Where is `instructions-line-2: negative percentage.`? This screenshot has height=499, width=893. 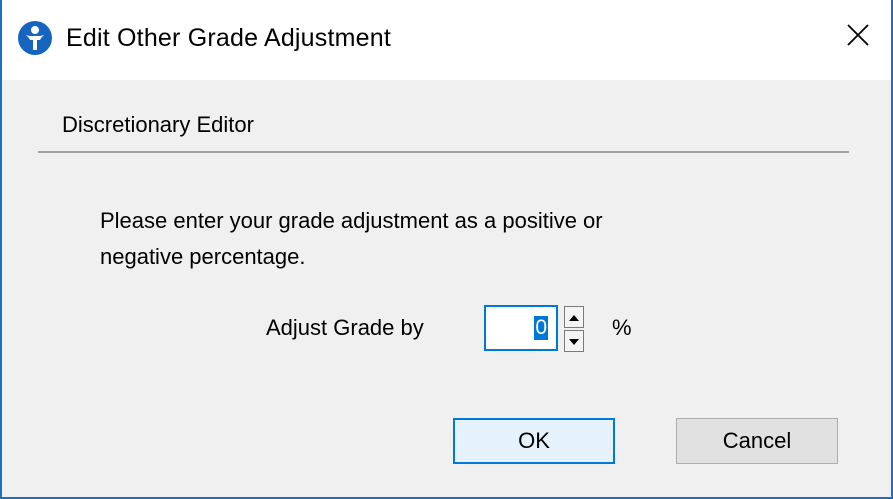
instructions-line-2: negative percentage. is located at coordinates (203, 256).